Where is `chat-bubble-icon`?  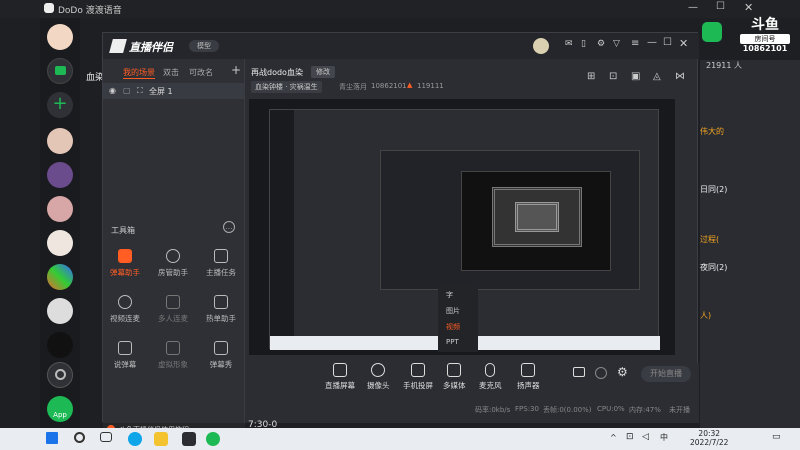
chat-bubble-icon is located at coordinates (125, 348).